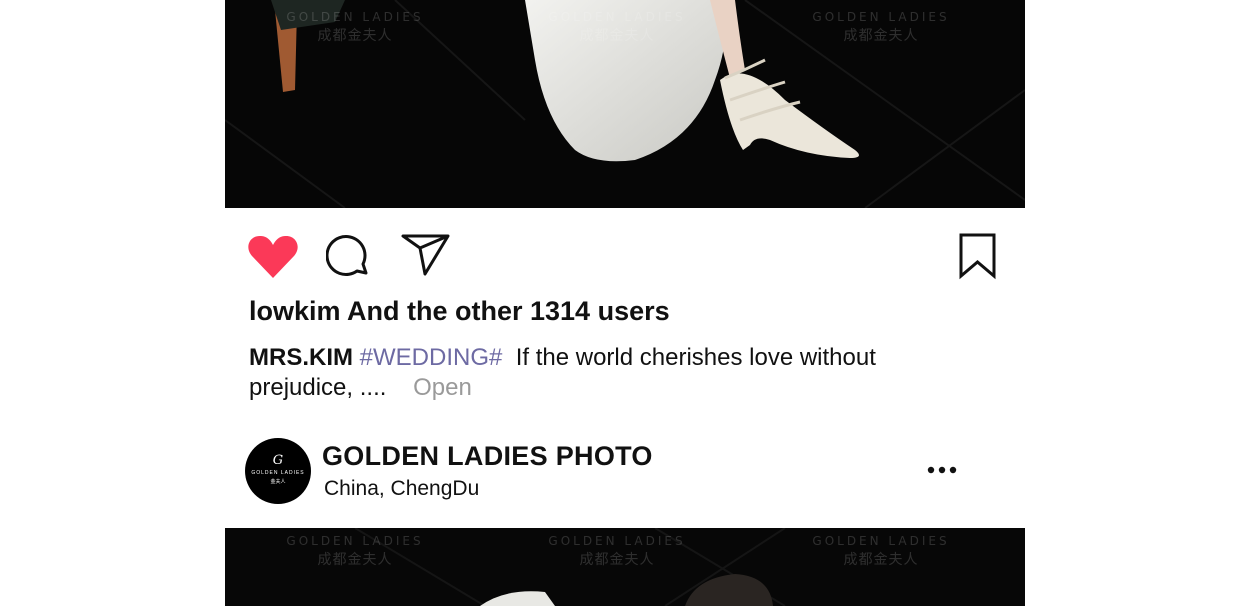  What do you see at coordinates (301, 357) in the screenshot?
I see `caption-username: MRS.KIM` at bounding box center [301, 357].